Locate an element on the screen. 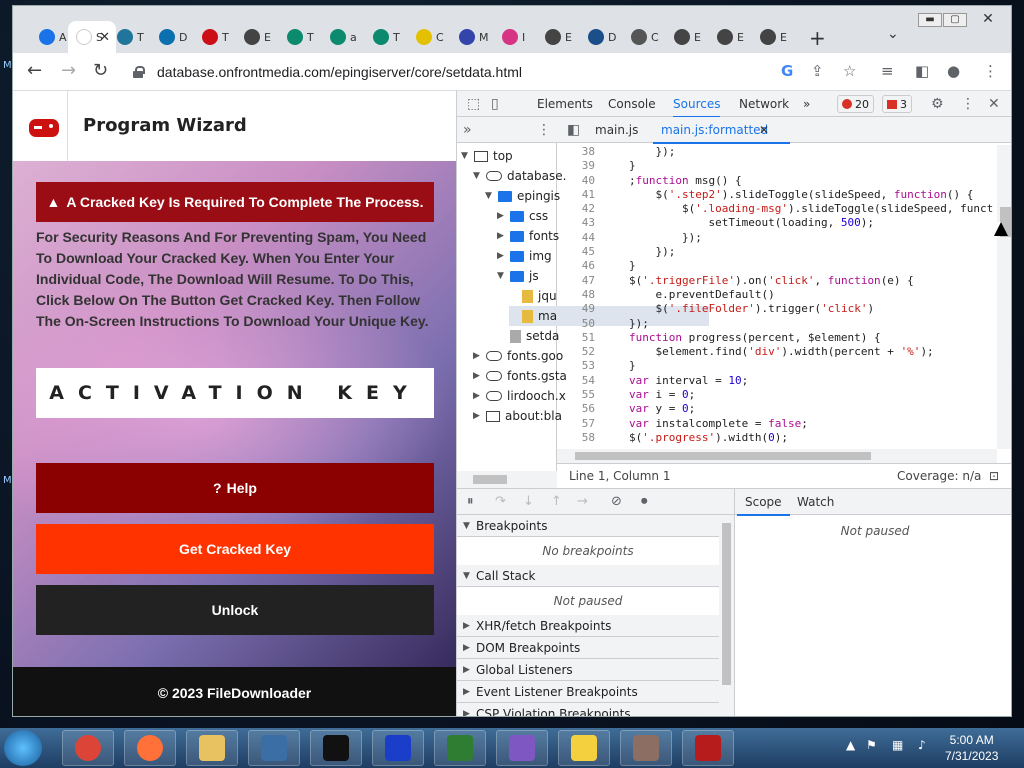 The height and width of the screenshot is (768, 1024). volume-icon: ♪ is located at coordinates (922, 745).